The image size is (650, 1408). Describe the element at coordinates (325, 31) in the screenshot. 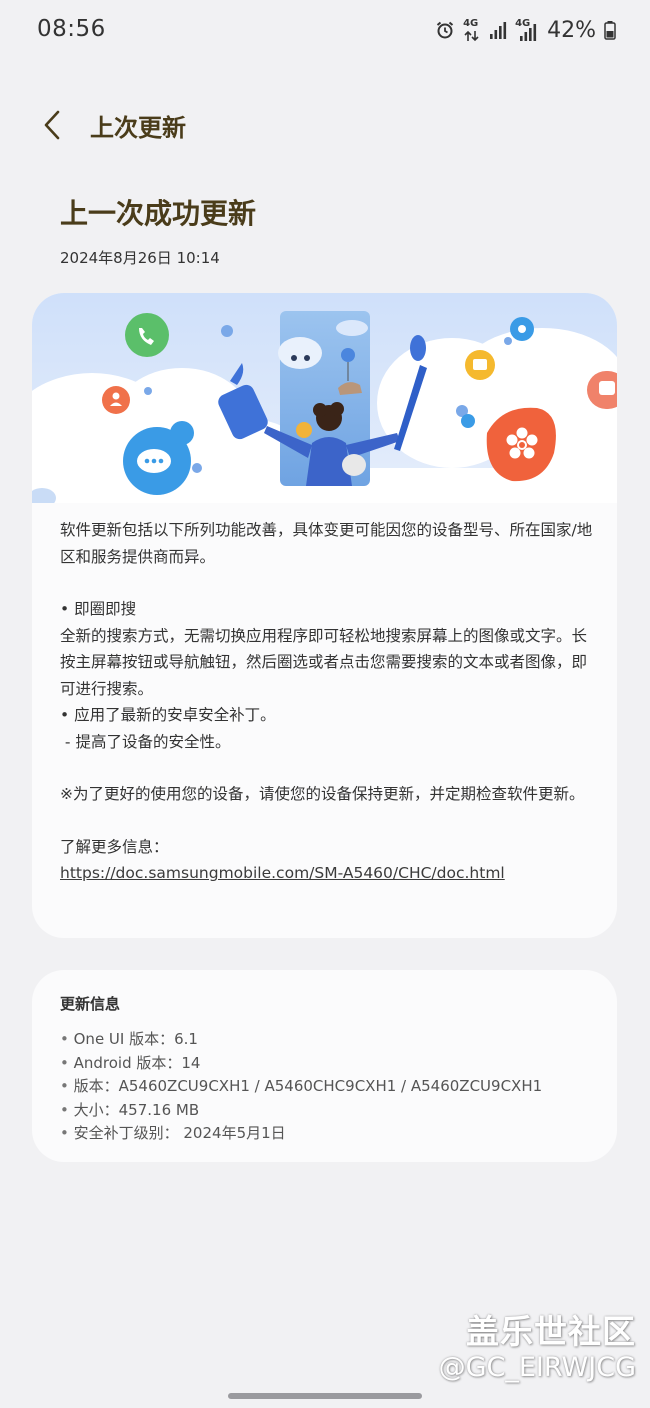

I see `status-bar: 08:56 4G 4G 42%` at that location.